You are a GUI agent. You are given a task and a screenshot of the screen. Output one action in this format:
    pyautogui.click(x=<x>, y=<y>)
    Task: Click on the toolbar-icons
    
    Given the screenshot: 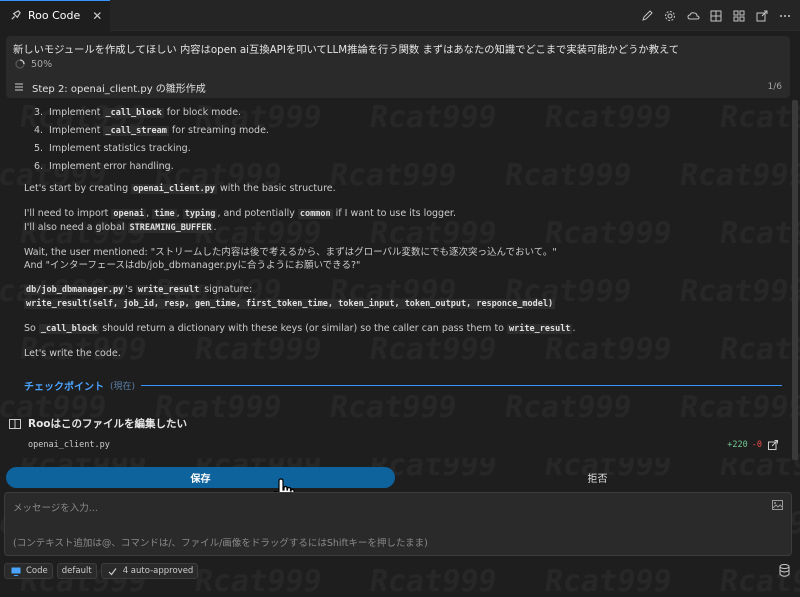 What is the action you would take?
    pyautogui.click(x=716, y=15)
    